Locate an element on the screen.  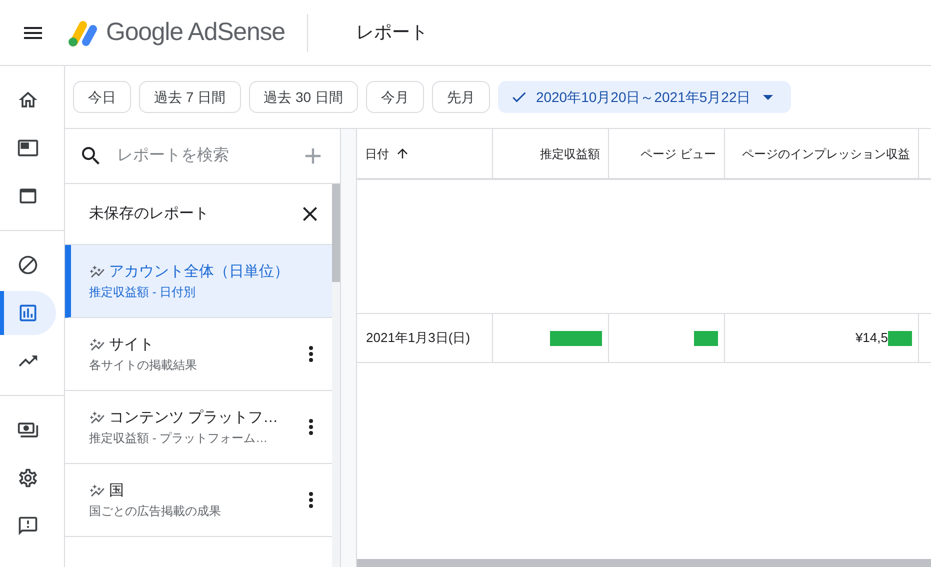
ad-display-icon is located at coordinates (28, 148).